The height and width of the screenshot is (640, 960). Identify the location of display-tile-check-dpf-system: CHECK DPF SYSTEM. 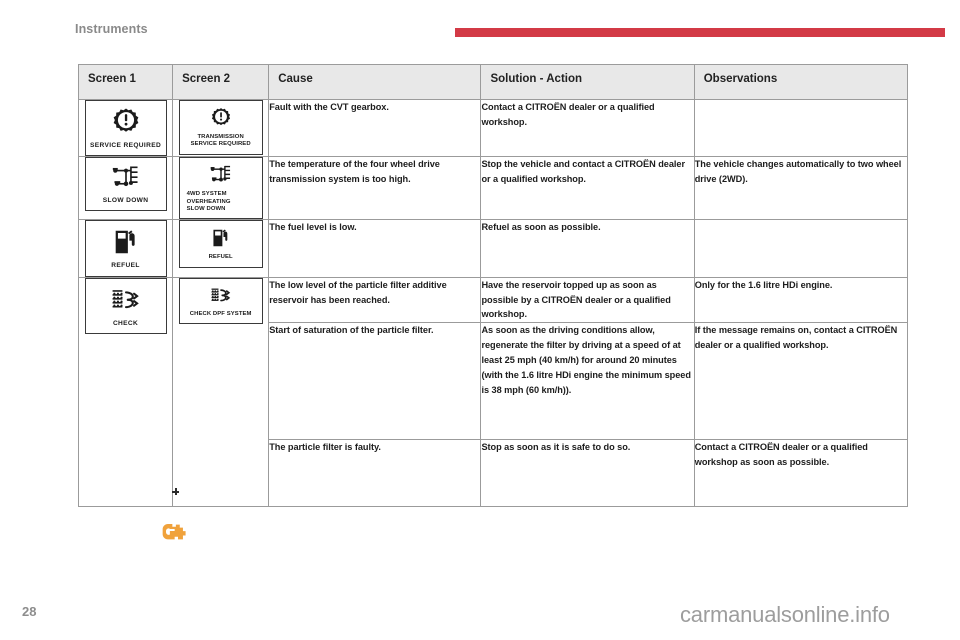
(220, 300).